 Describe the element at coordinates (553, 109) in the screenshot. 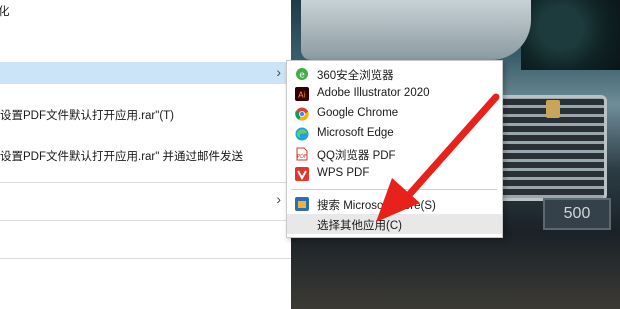

I see `wallpaper-car-badge` at that location.